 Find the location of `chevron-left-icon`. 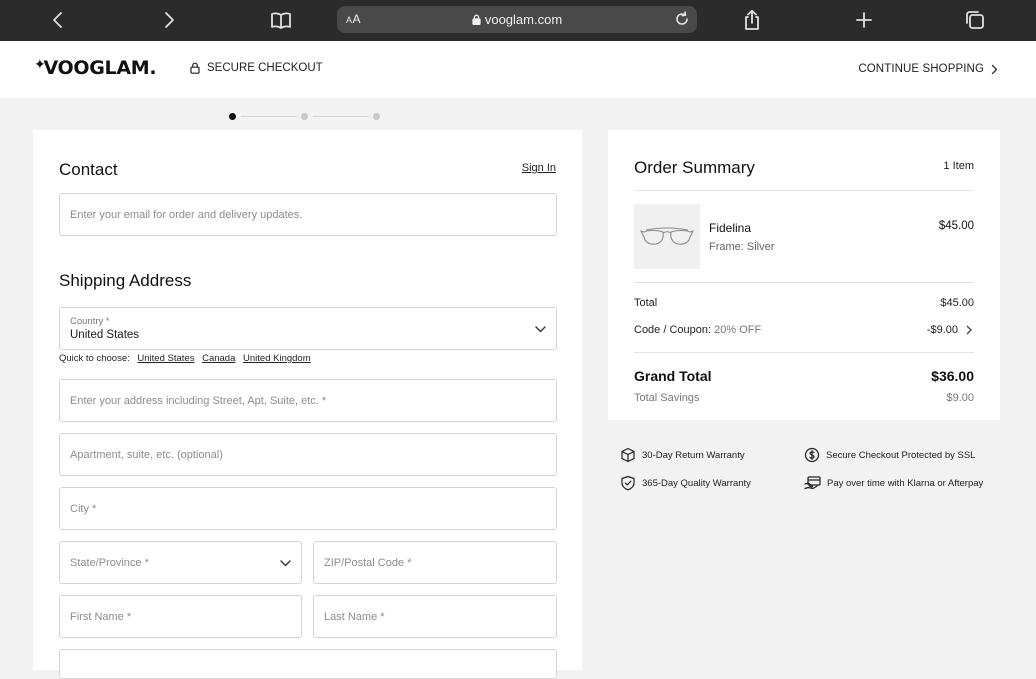

chevron-left-icon is located at coordinates (57, 20).